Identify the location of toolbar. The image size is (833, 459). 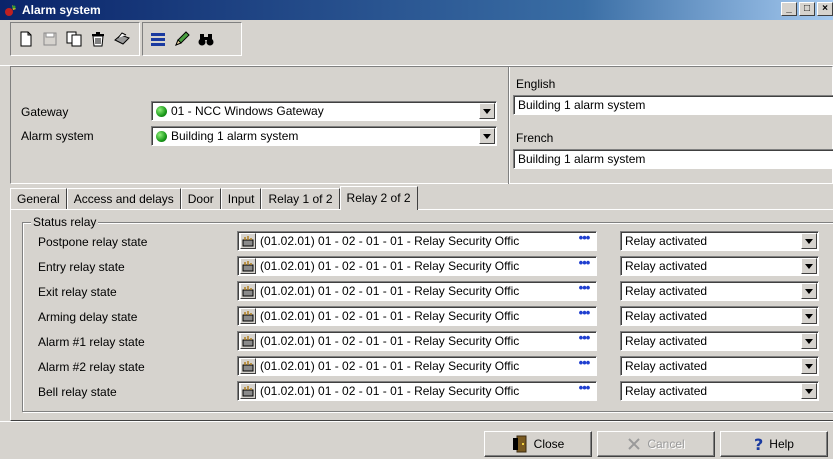
(416, 43).